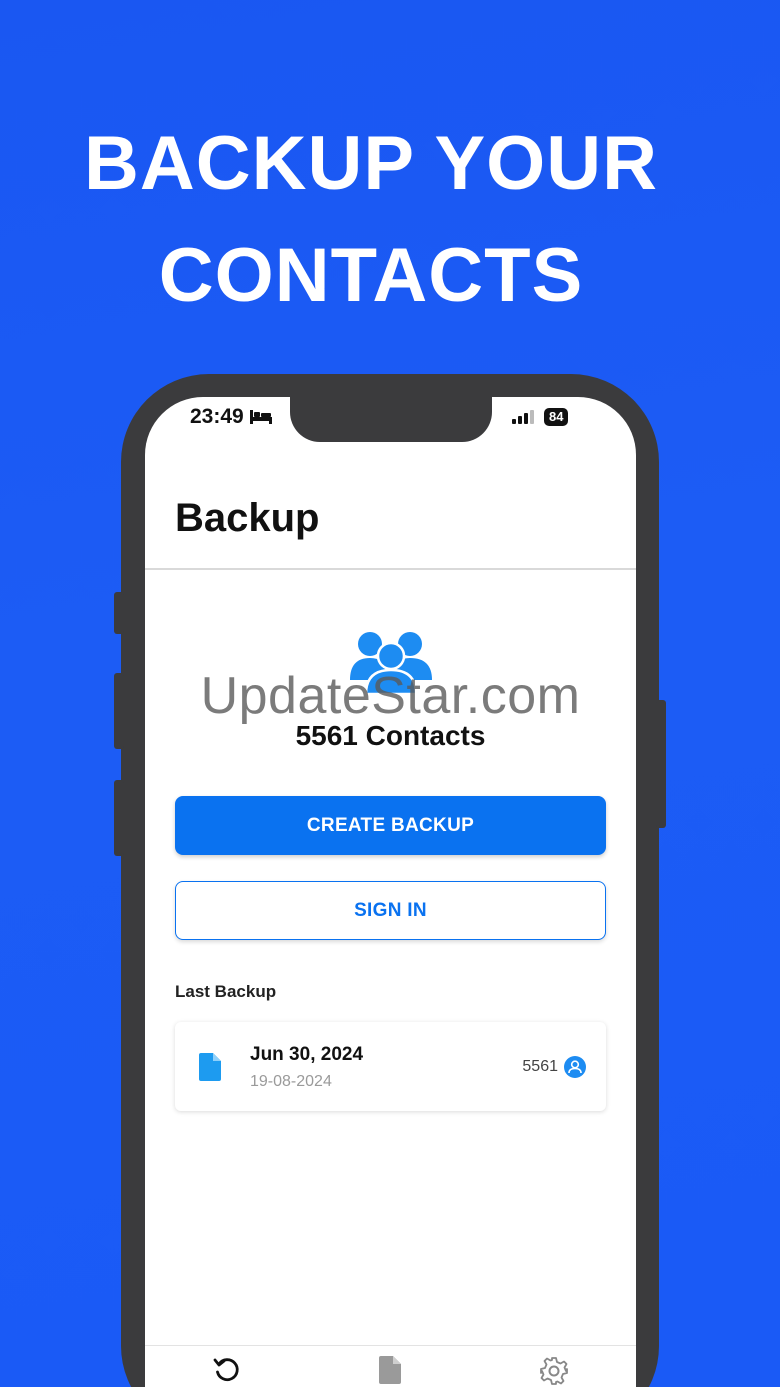 The width and height of the screenshot is (780, 1387). Describe the element at coordinates (661, 764) in the screenshot. I see `phone-power-button` at that location.